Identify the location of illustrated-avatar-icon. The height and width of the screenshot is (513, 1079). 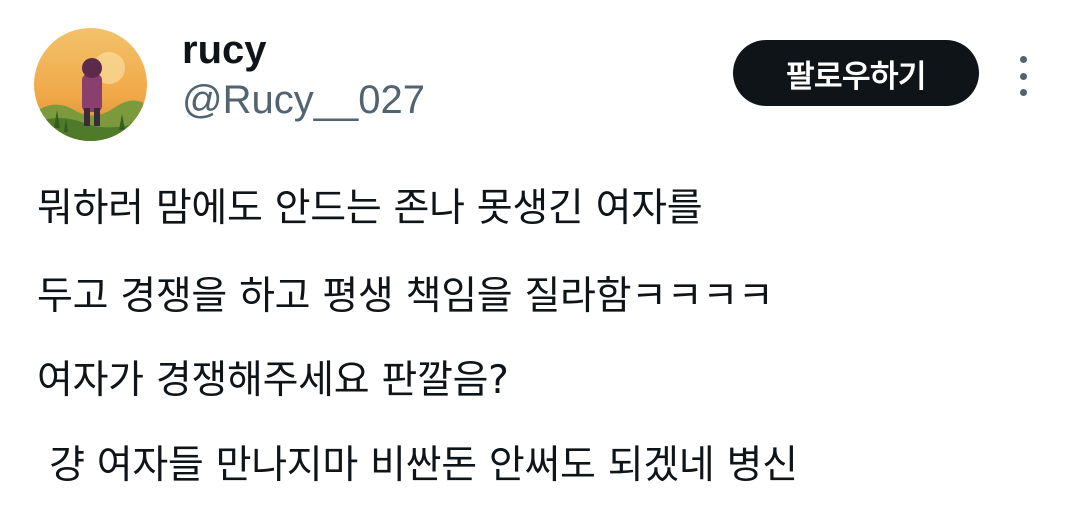
(90, 84).